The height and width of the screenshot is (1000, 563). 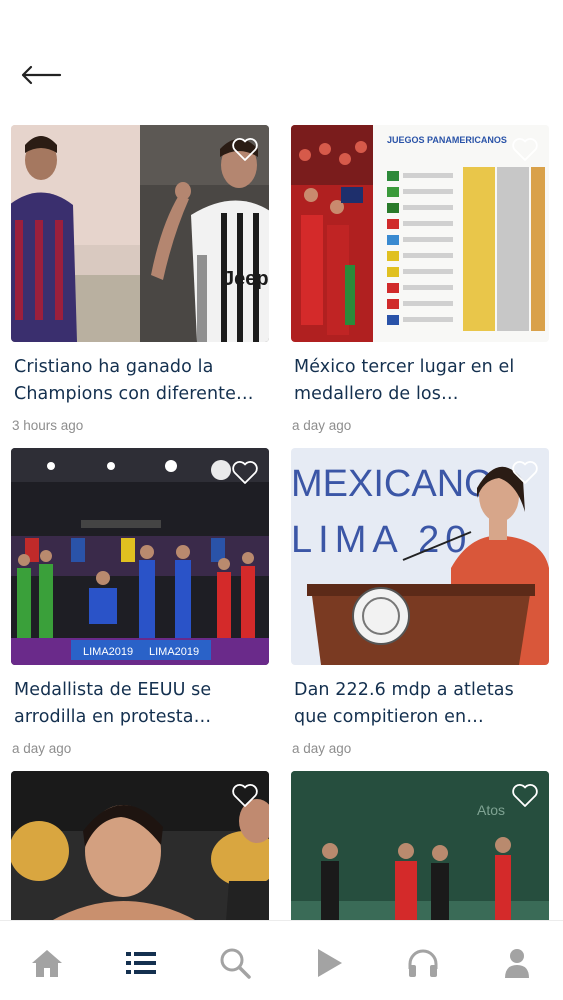 I want to click on play-icon, so click(x=330, y=963).